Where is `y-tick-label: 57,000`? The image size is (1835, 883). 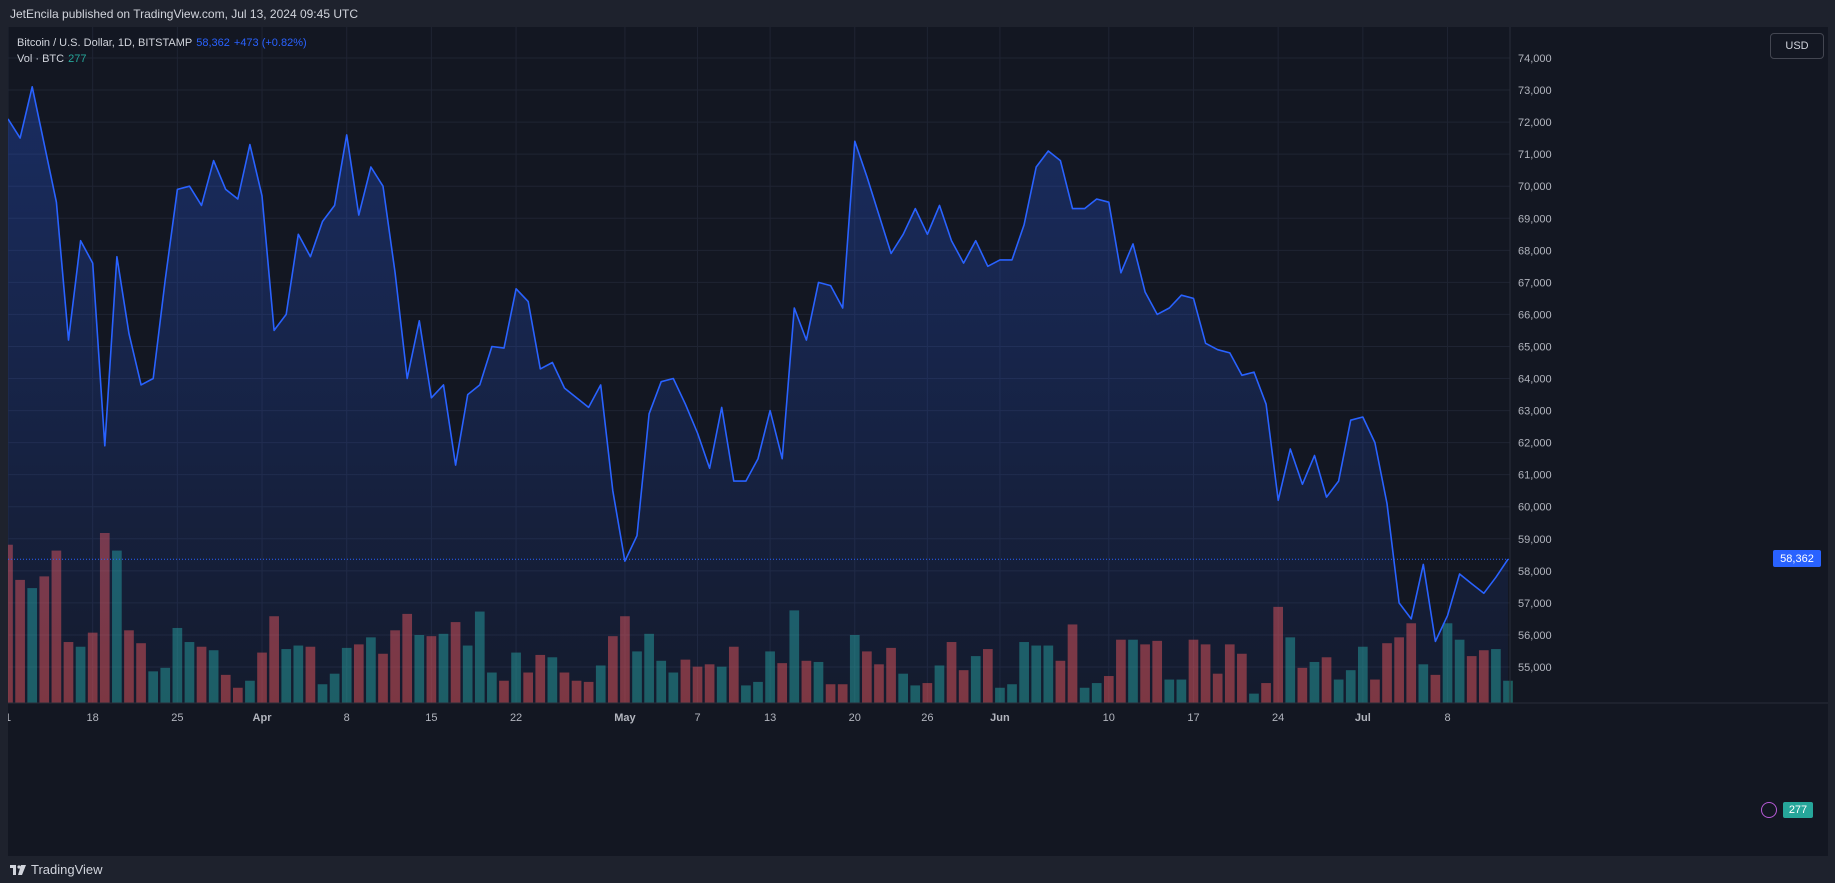
y-tick-label: 57,000 is located at coordinates (1535, 604).